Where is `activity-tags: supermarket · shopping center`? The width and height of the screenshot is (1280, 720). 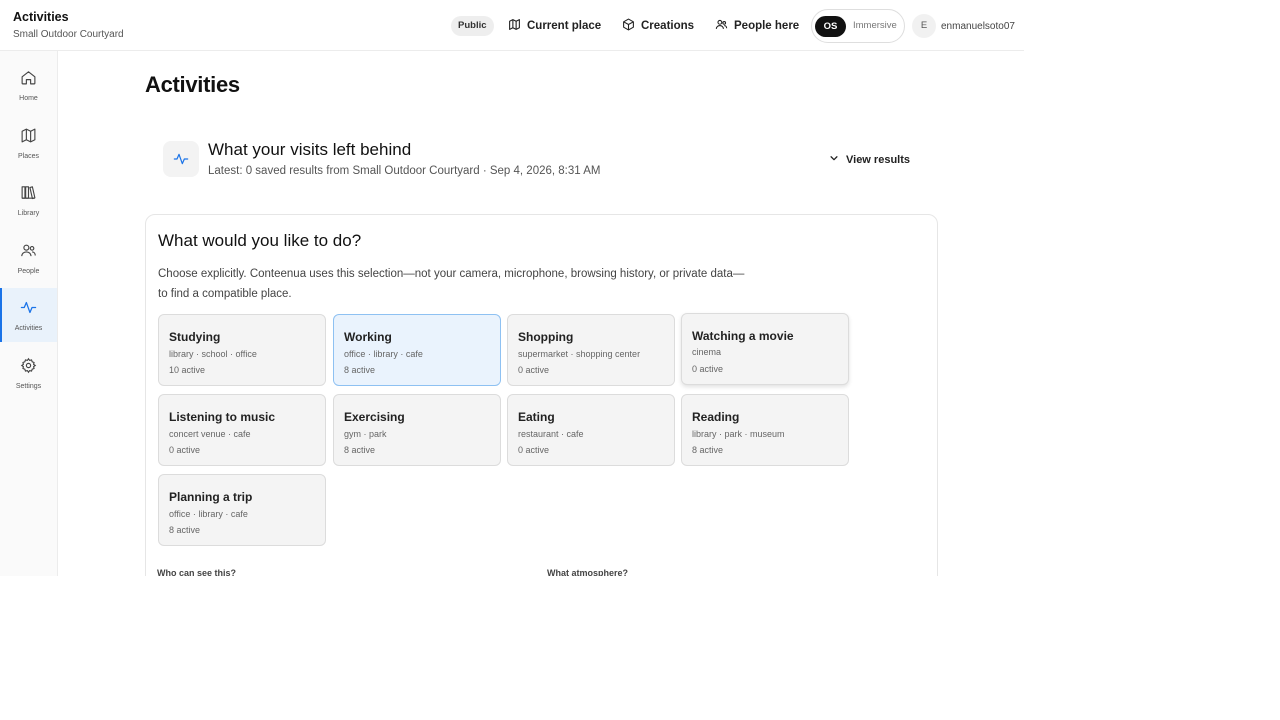 activity-tags: supermarket · shopping center is located at coordinates (579, 354).